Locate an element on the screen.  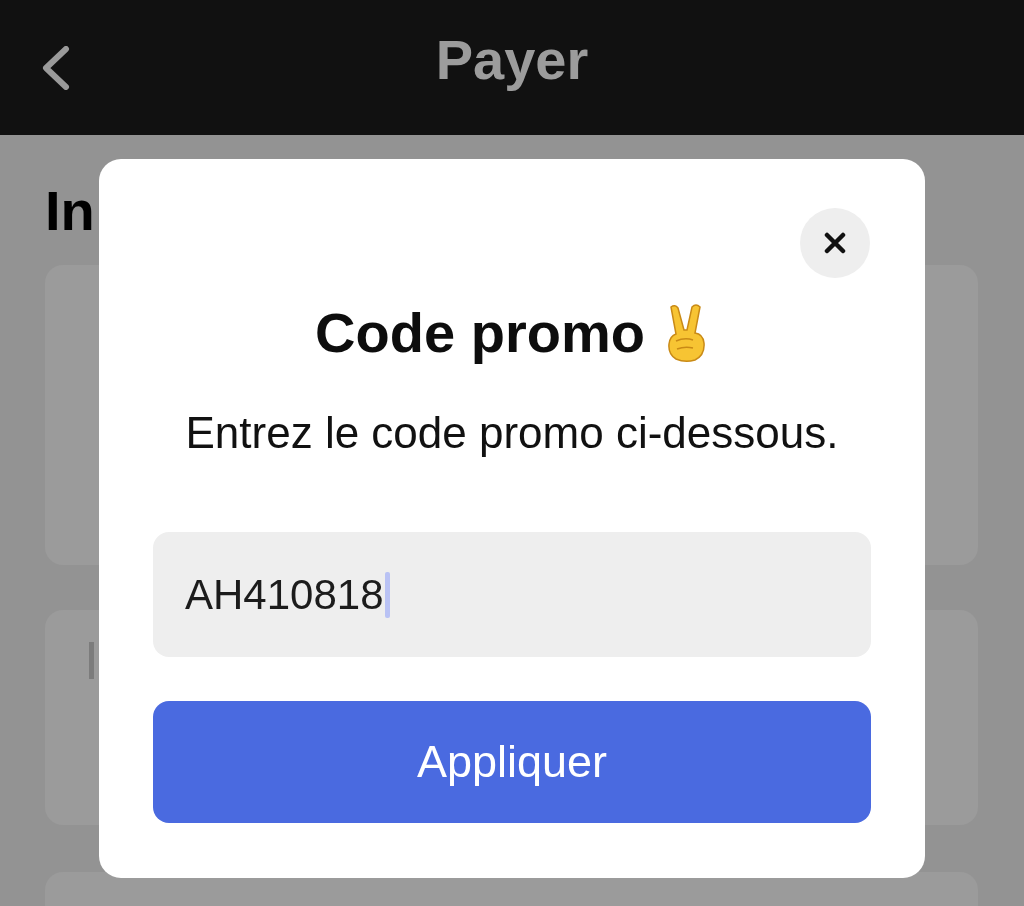
dialog-title: Code promo is located at coordinates (480, 333).